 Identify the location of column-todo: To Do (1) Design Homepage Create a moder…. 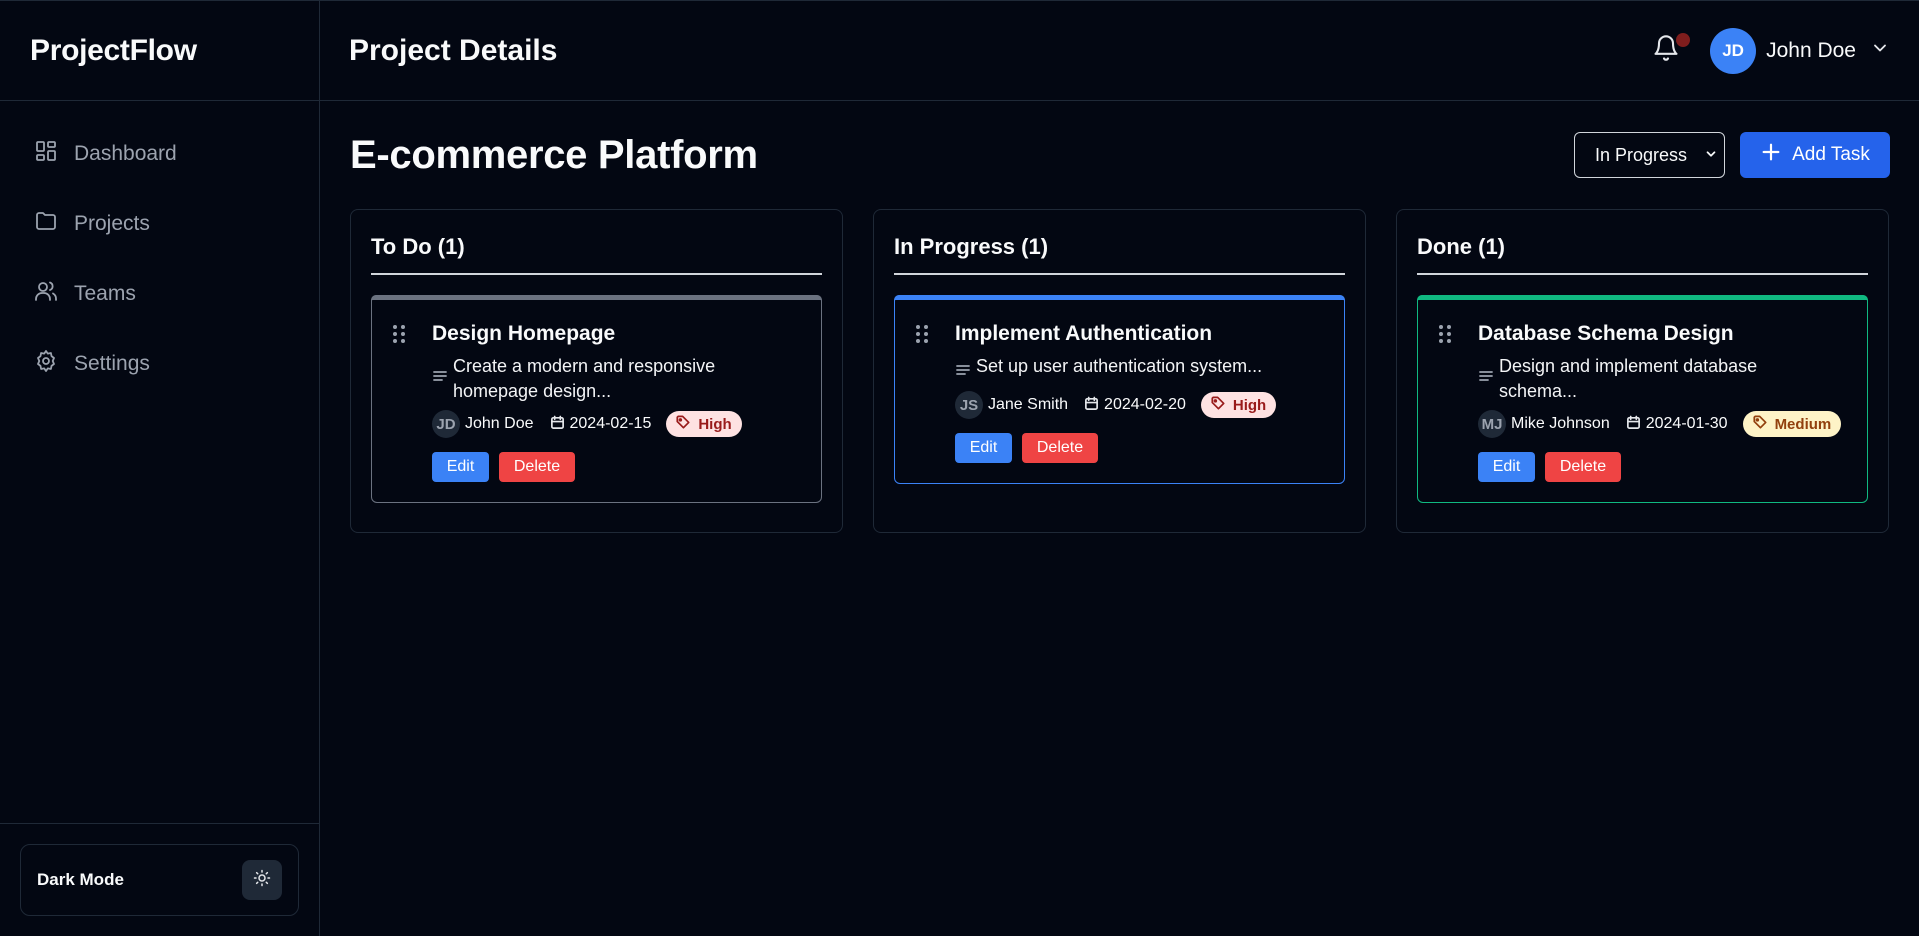
(596, 371).